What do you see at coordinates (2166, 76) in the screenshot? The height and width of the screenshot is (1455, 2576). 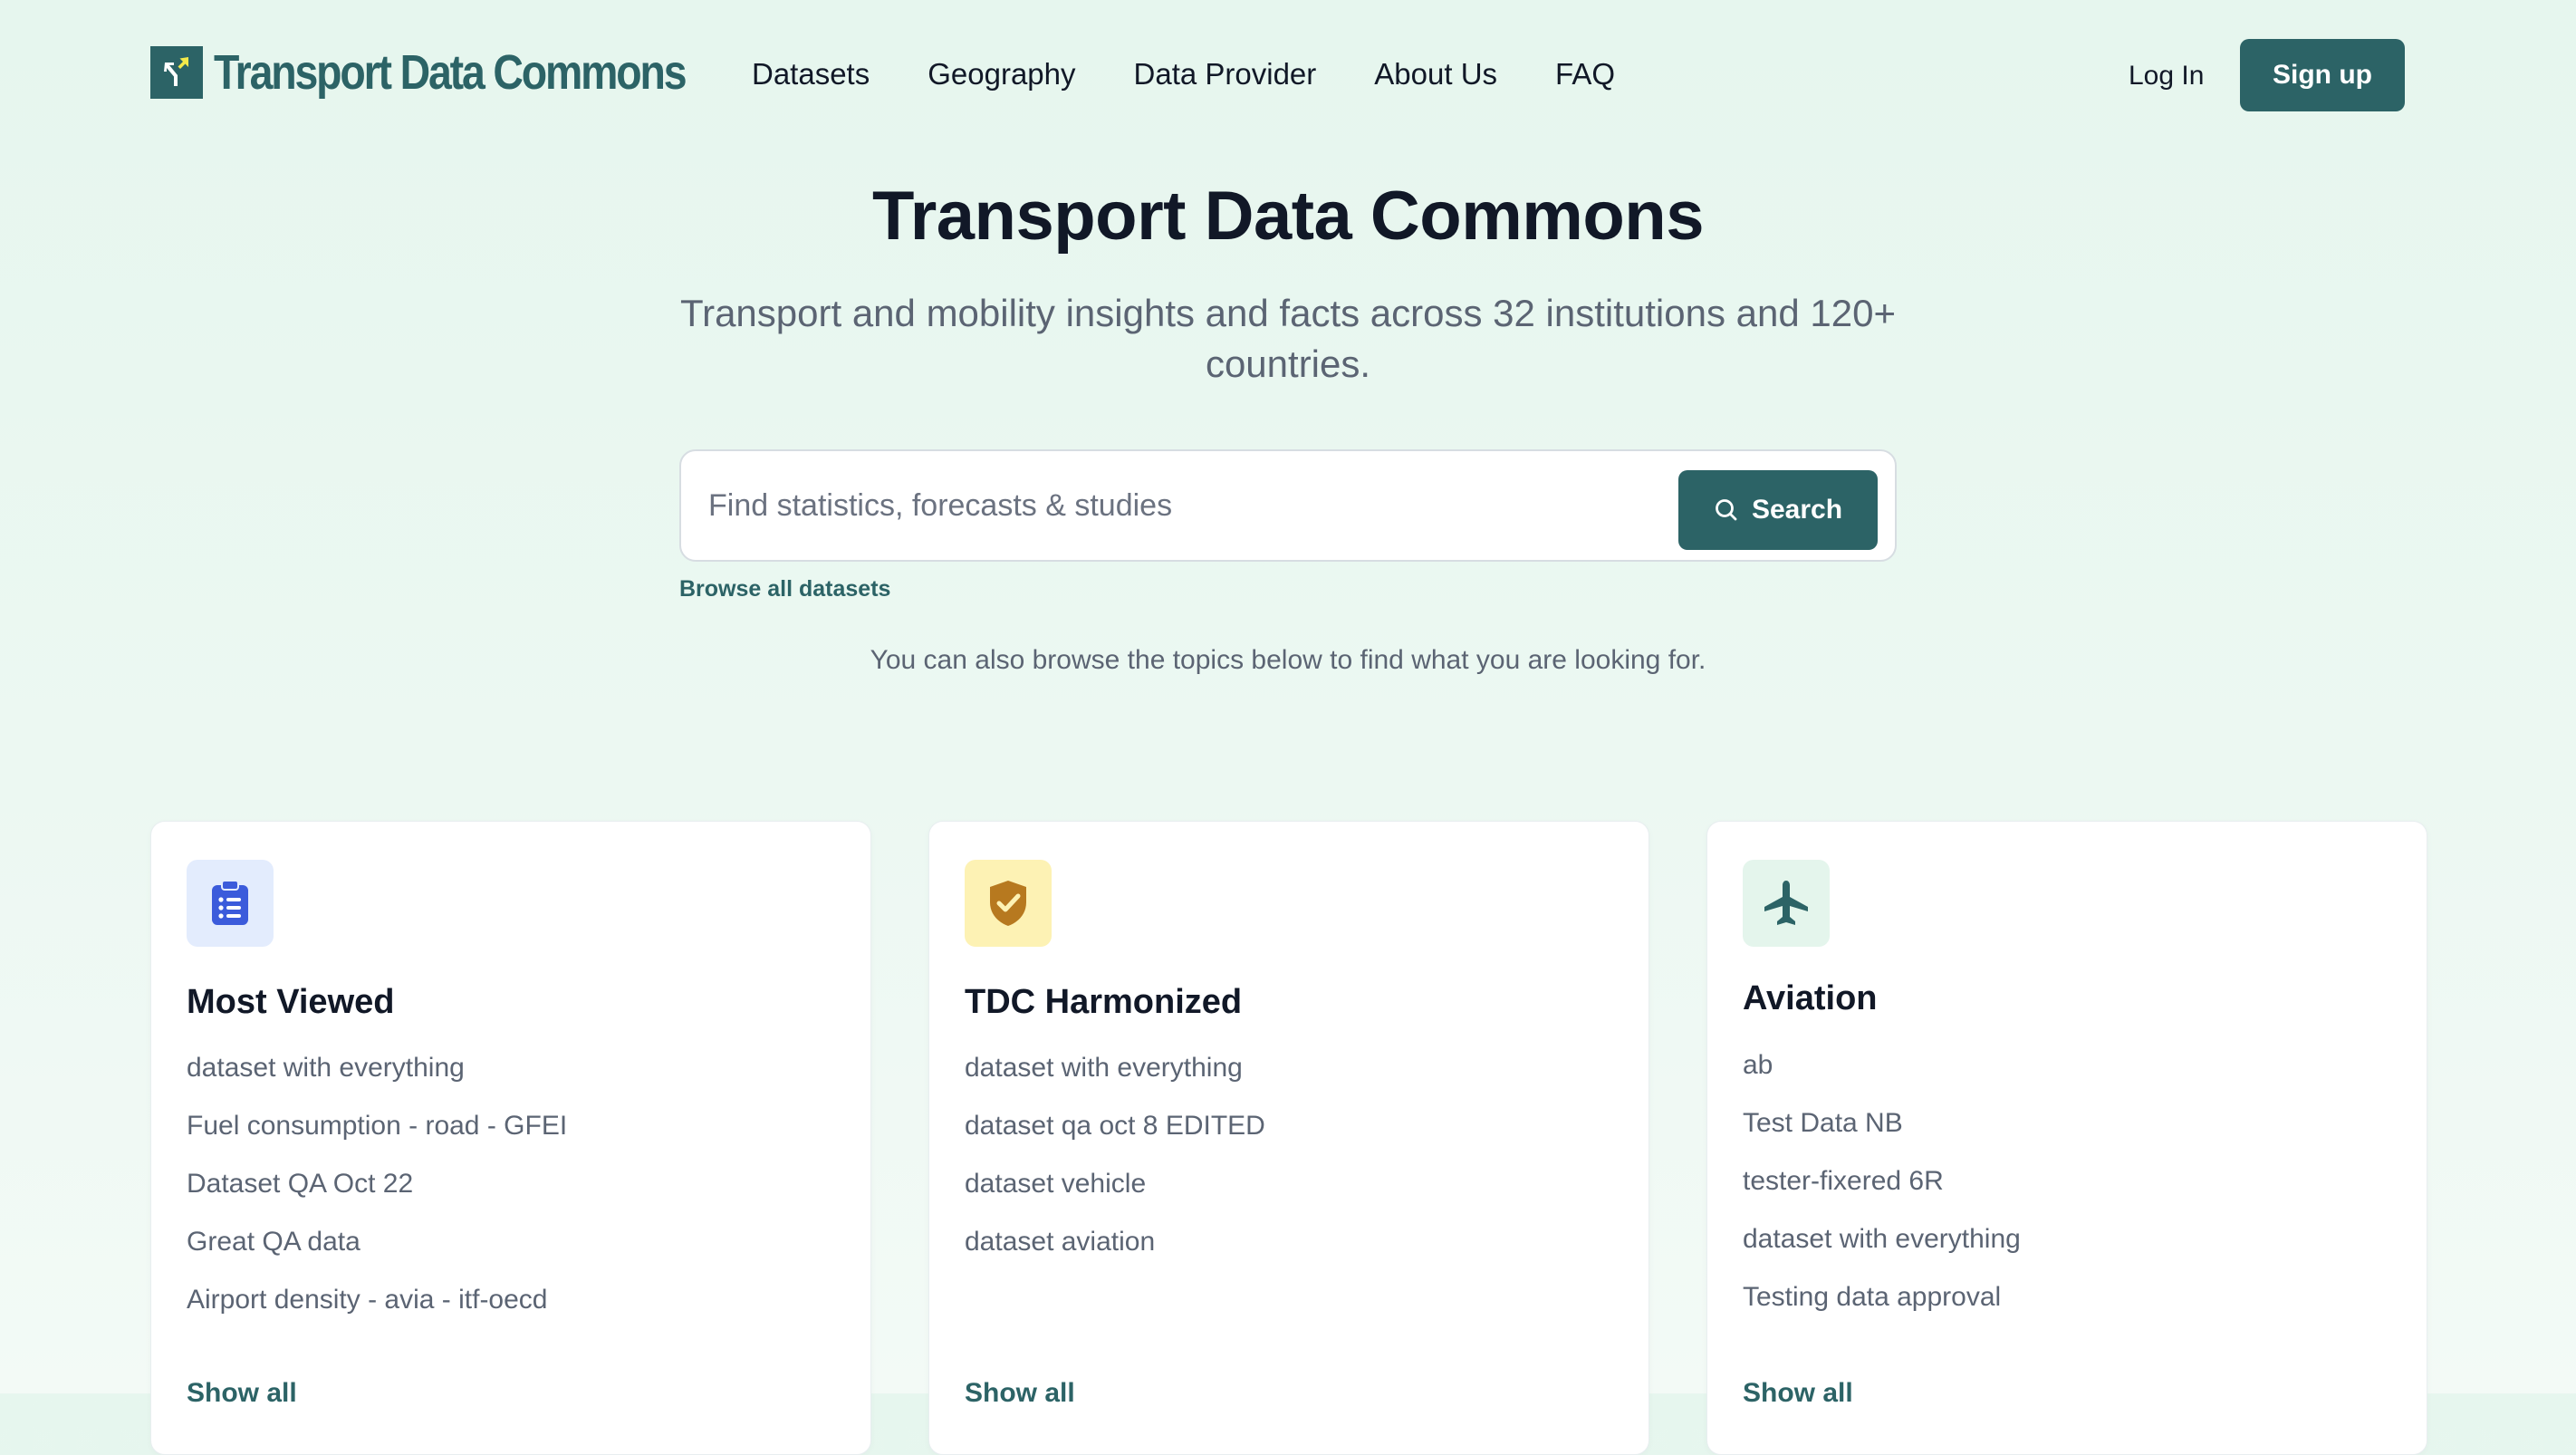 I see `login-link: Log In` at bounding box center [2166, 76].